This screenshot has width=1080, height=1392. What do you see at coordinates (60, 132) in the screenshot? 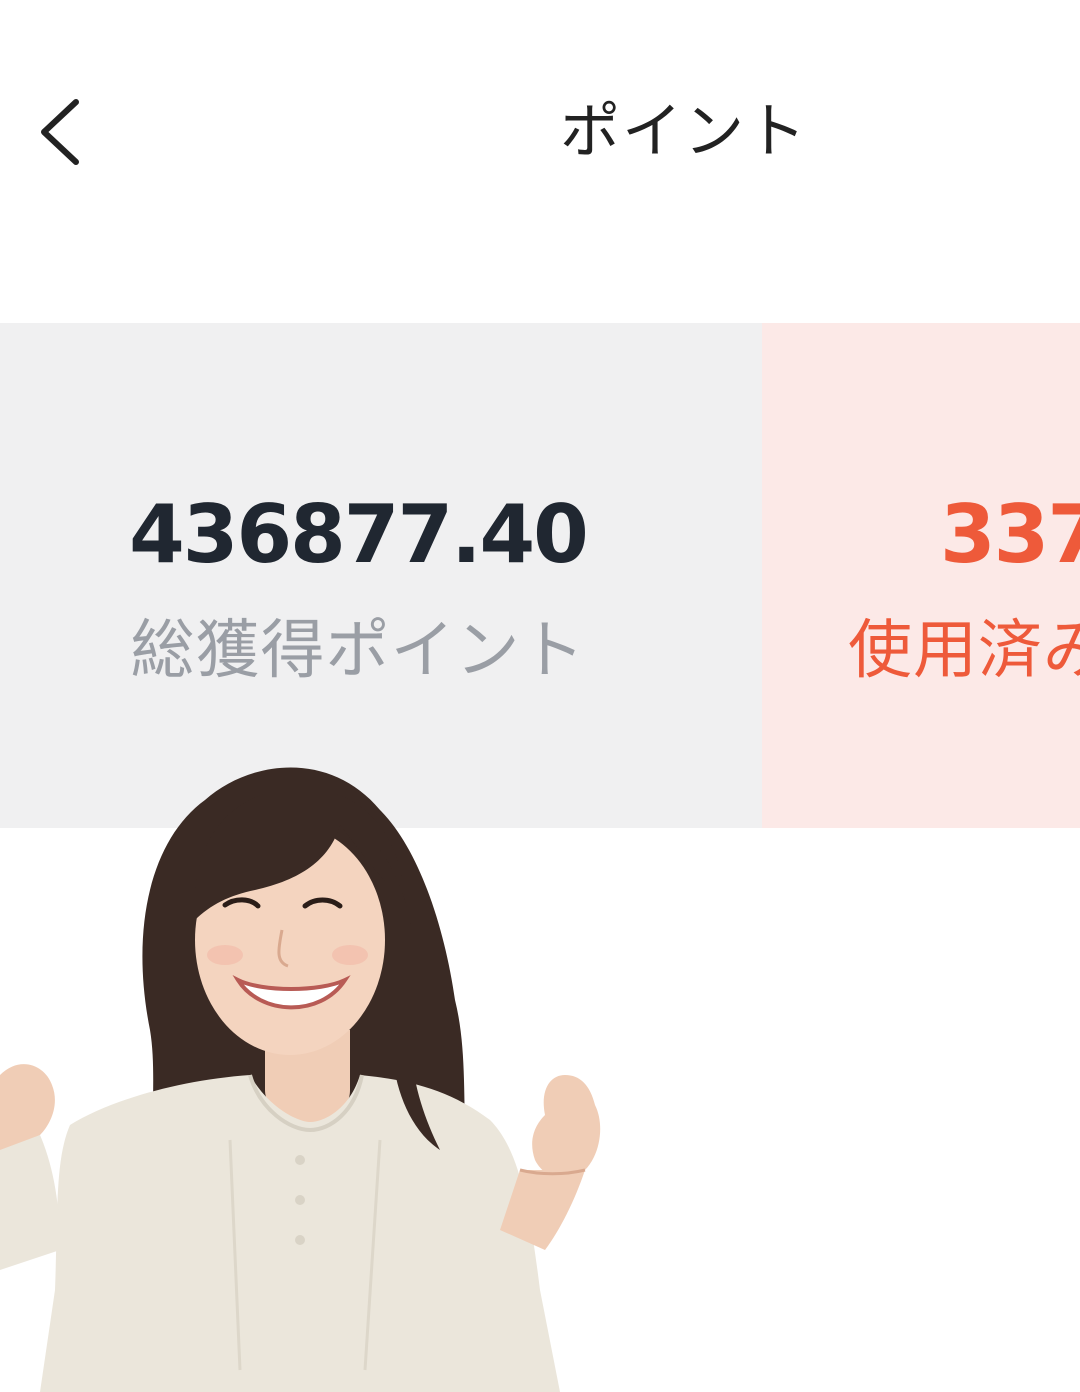
I see `chevron-left-icon` at bounding box center [60, 132].